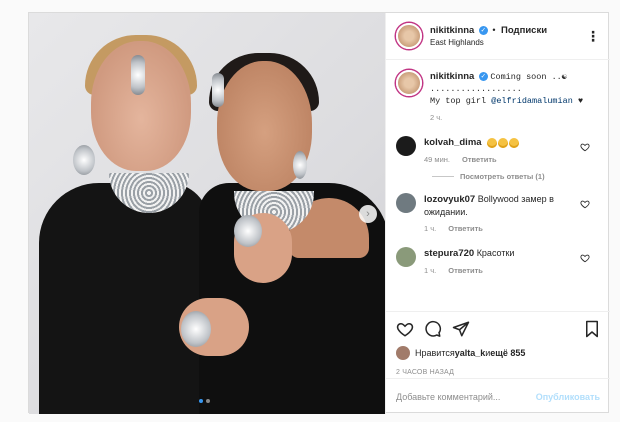  I want to click on likes-summary: Нравится yalta_k и ещё 855, so click(498, 353).